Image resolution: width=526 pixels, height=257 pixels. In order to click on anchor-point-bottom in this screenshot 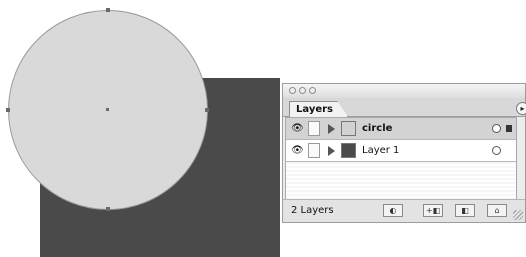, I will do `click(108, 209)`.